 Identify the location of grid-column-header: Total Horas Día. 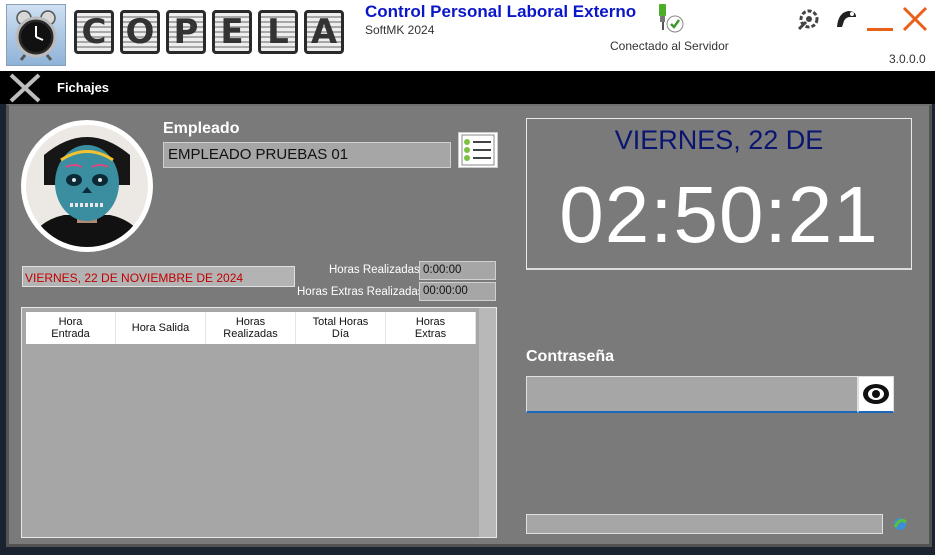
(341, 328).